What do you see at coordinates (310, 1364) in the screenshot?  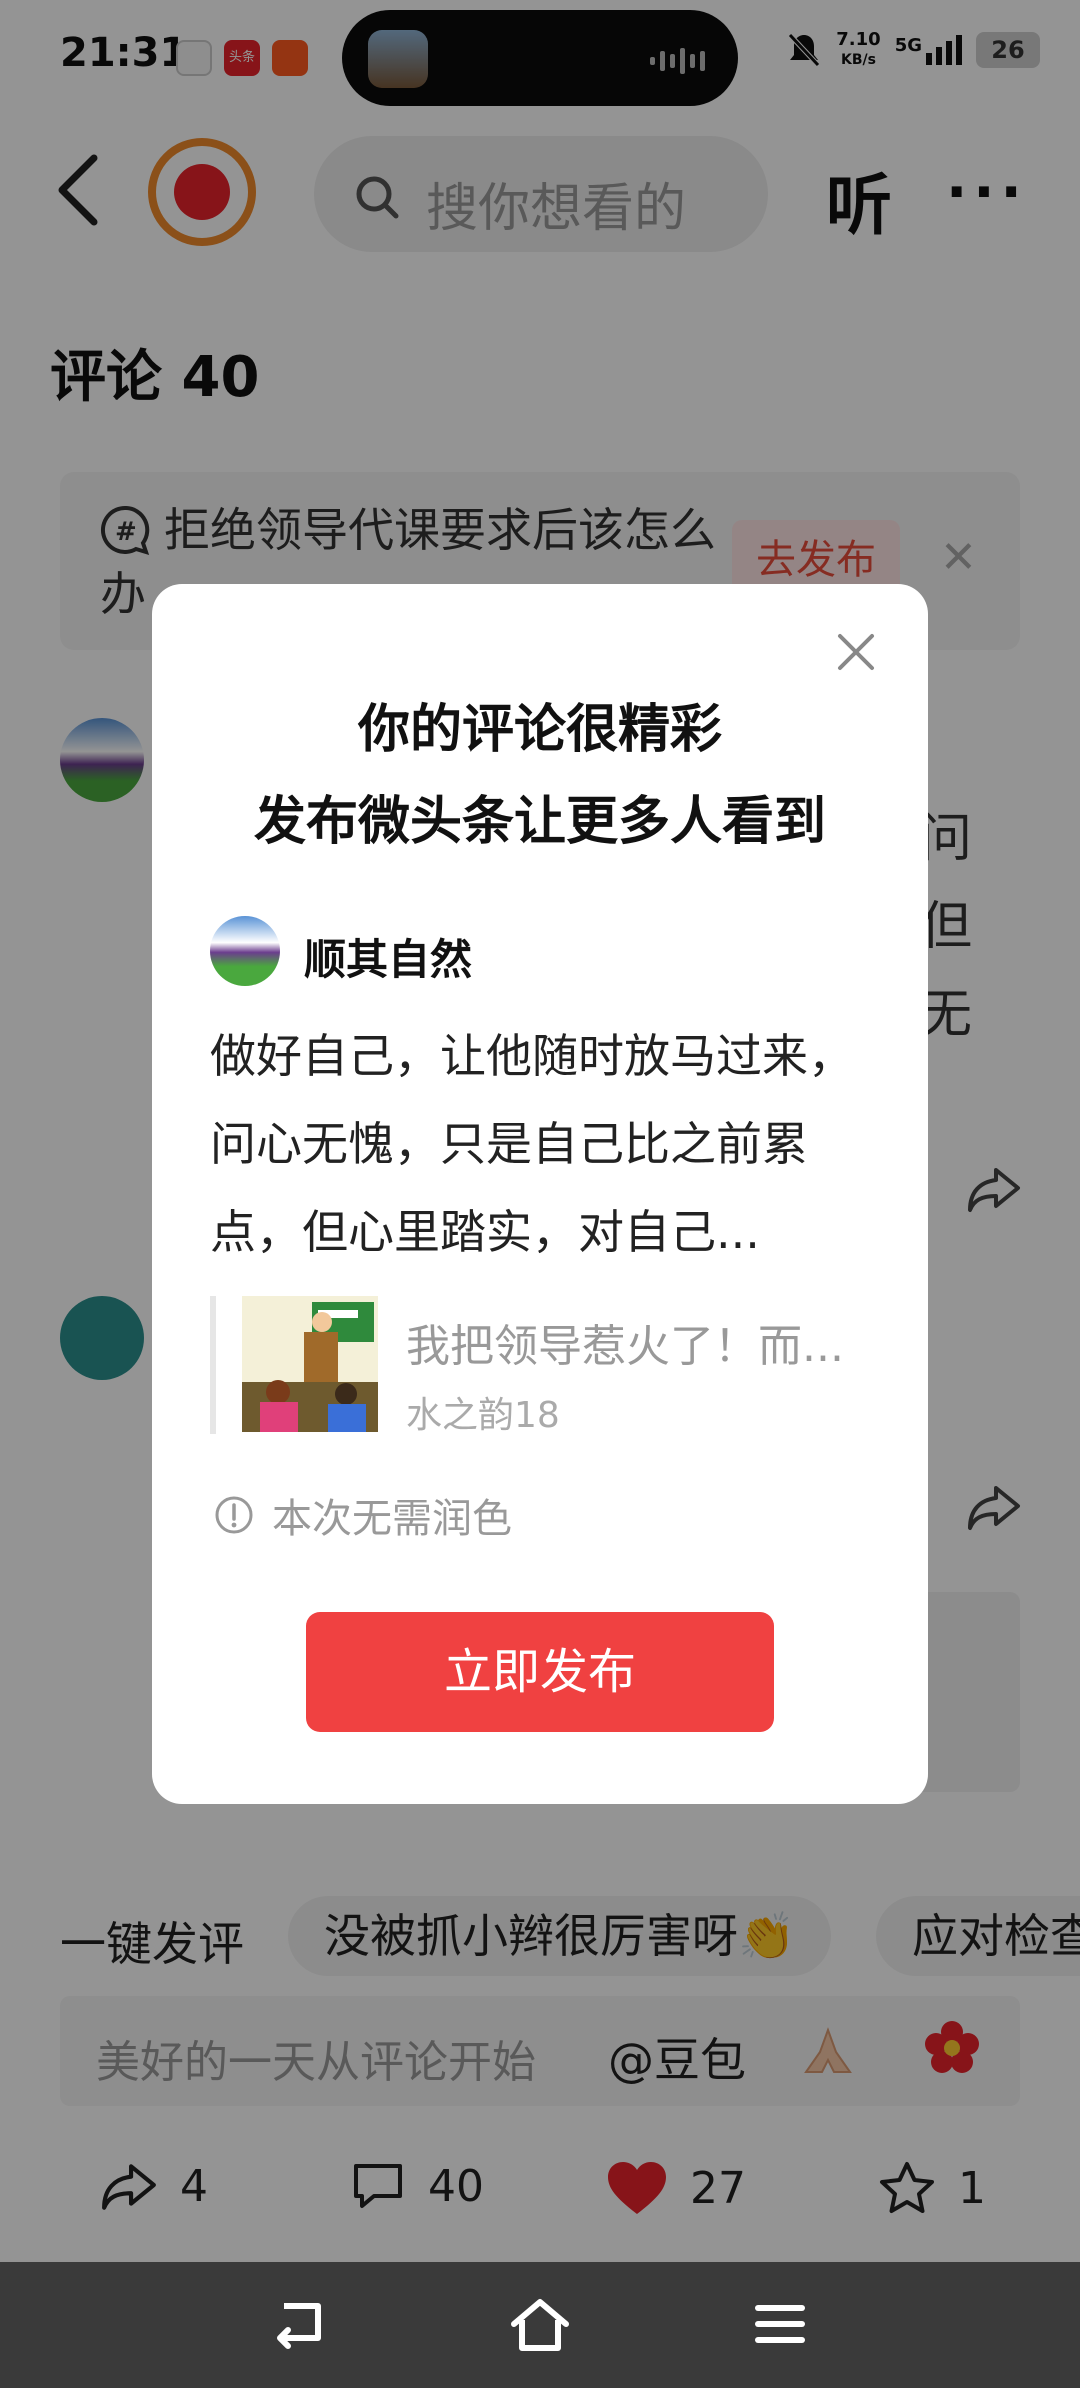 I see `article-thumbnail` at bounding box center [310, 1364].